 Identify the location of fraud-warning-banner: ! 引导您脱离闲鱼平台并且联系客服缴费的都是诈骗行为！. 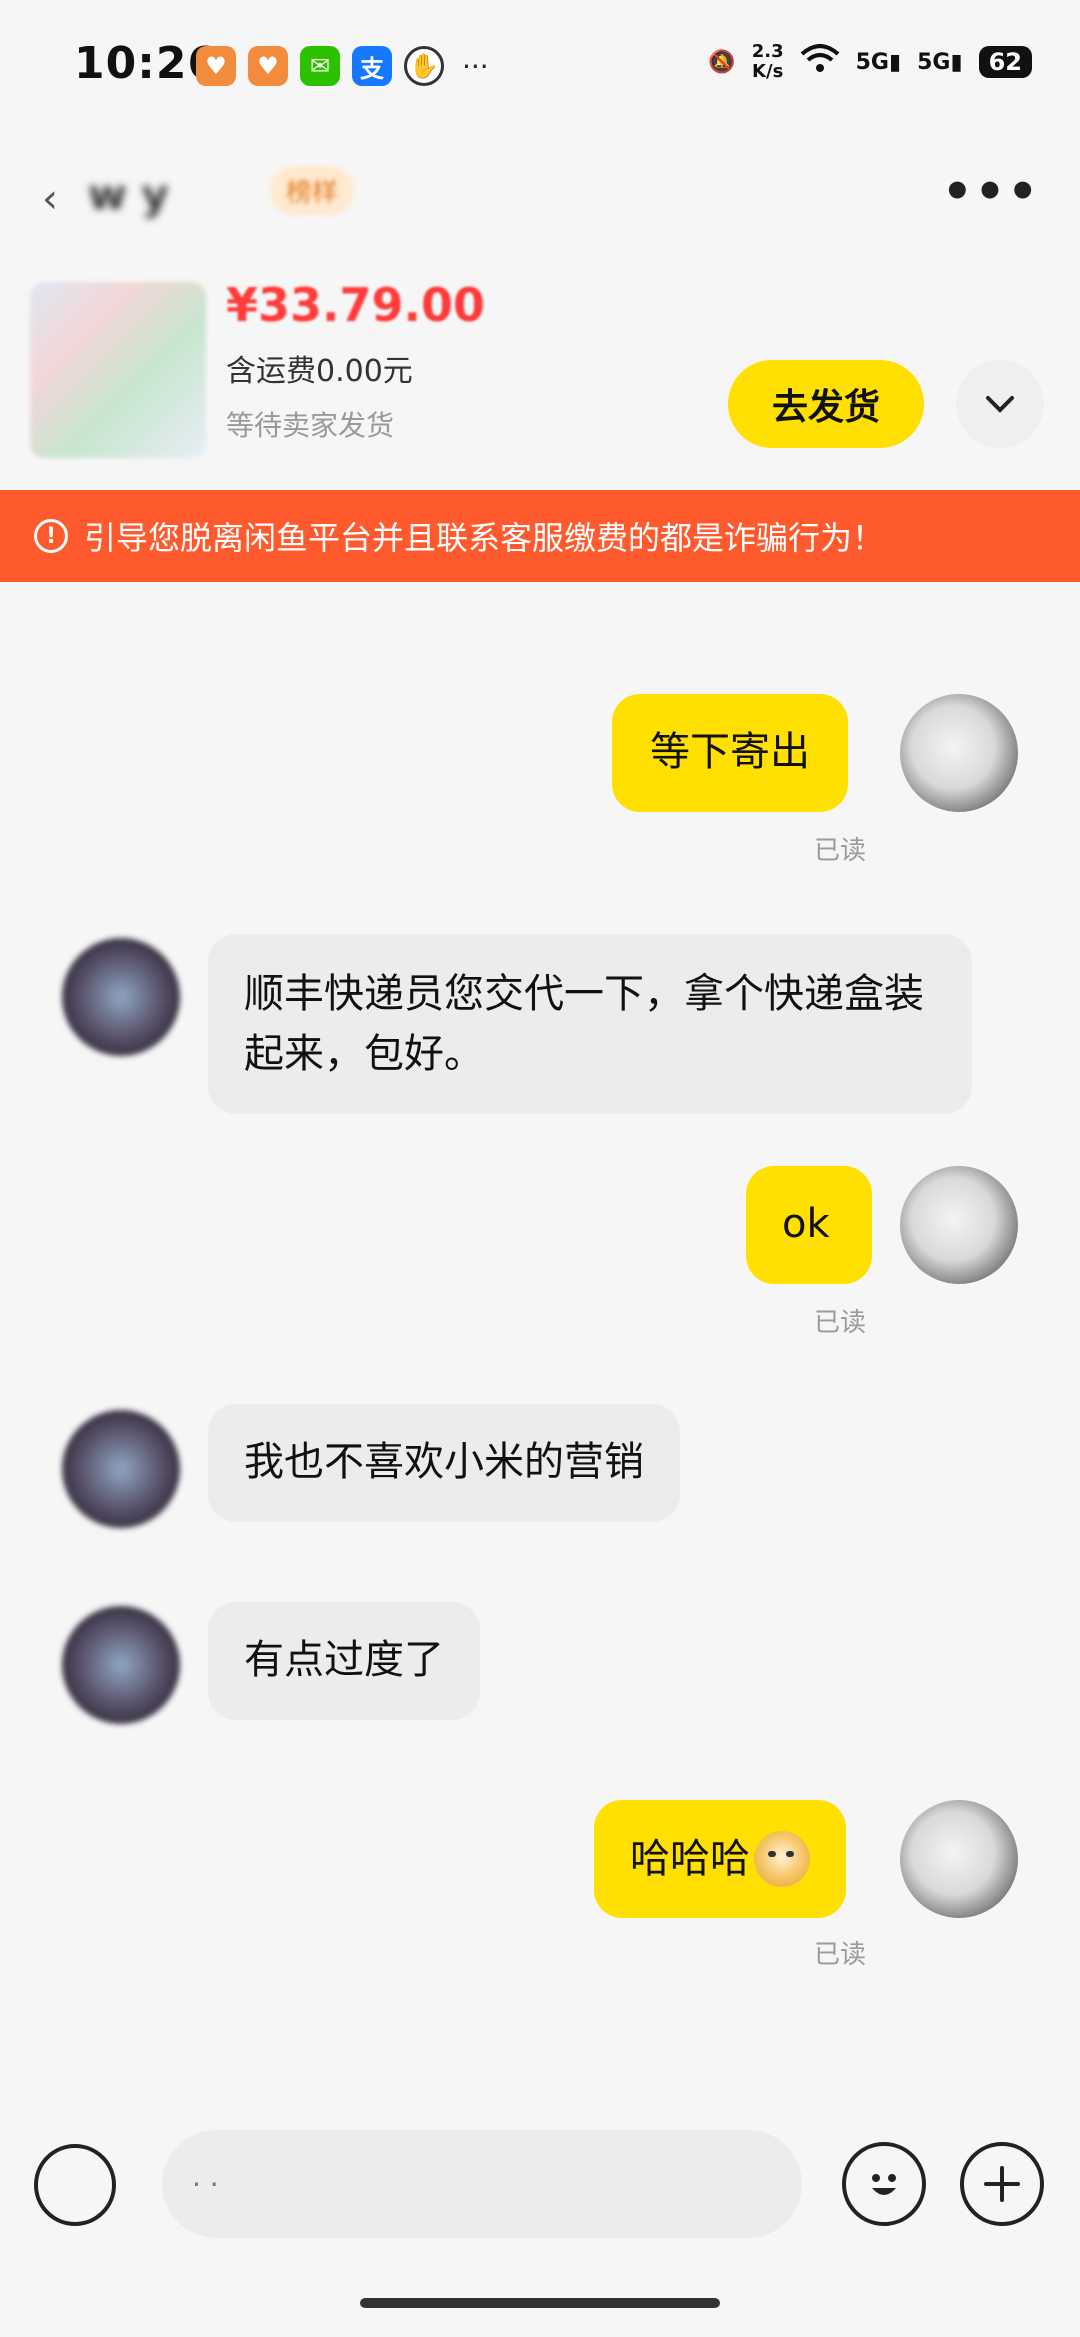
(540, 536).